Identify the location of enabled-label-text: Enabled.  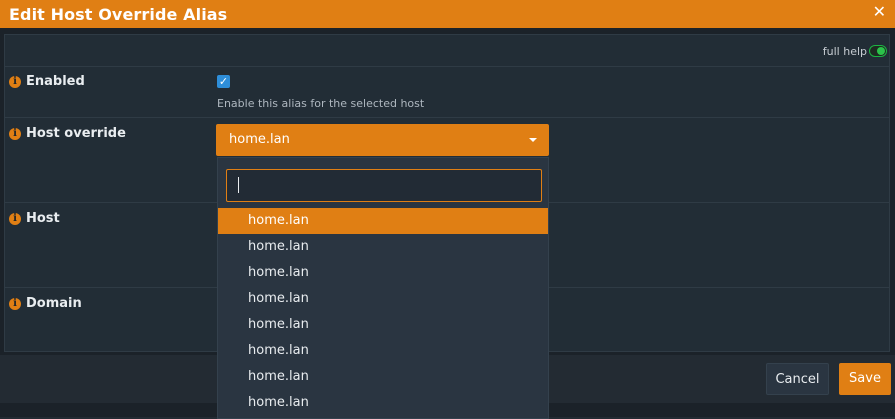
(55, 81).